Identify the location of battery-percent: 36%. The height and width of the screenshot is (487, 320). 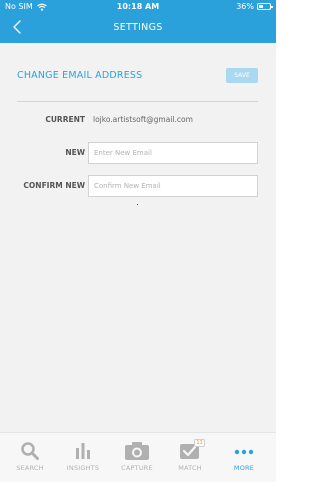
(245, 6).